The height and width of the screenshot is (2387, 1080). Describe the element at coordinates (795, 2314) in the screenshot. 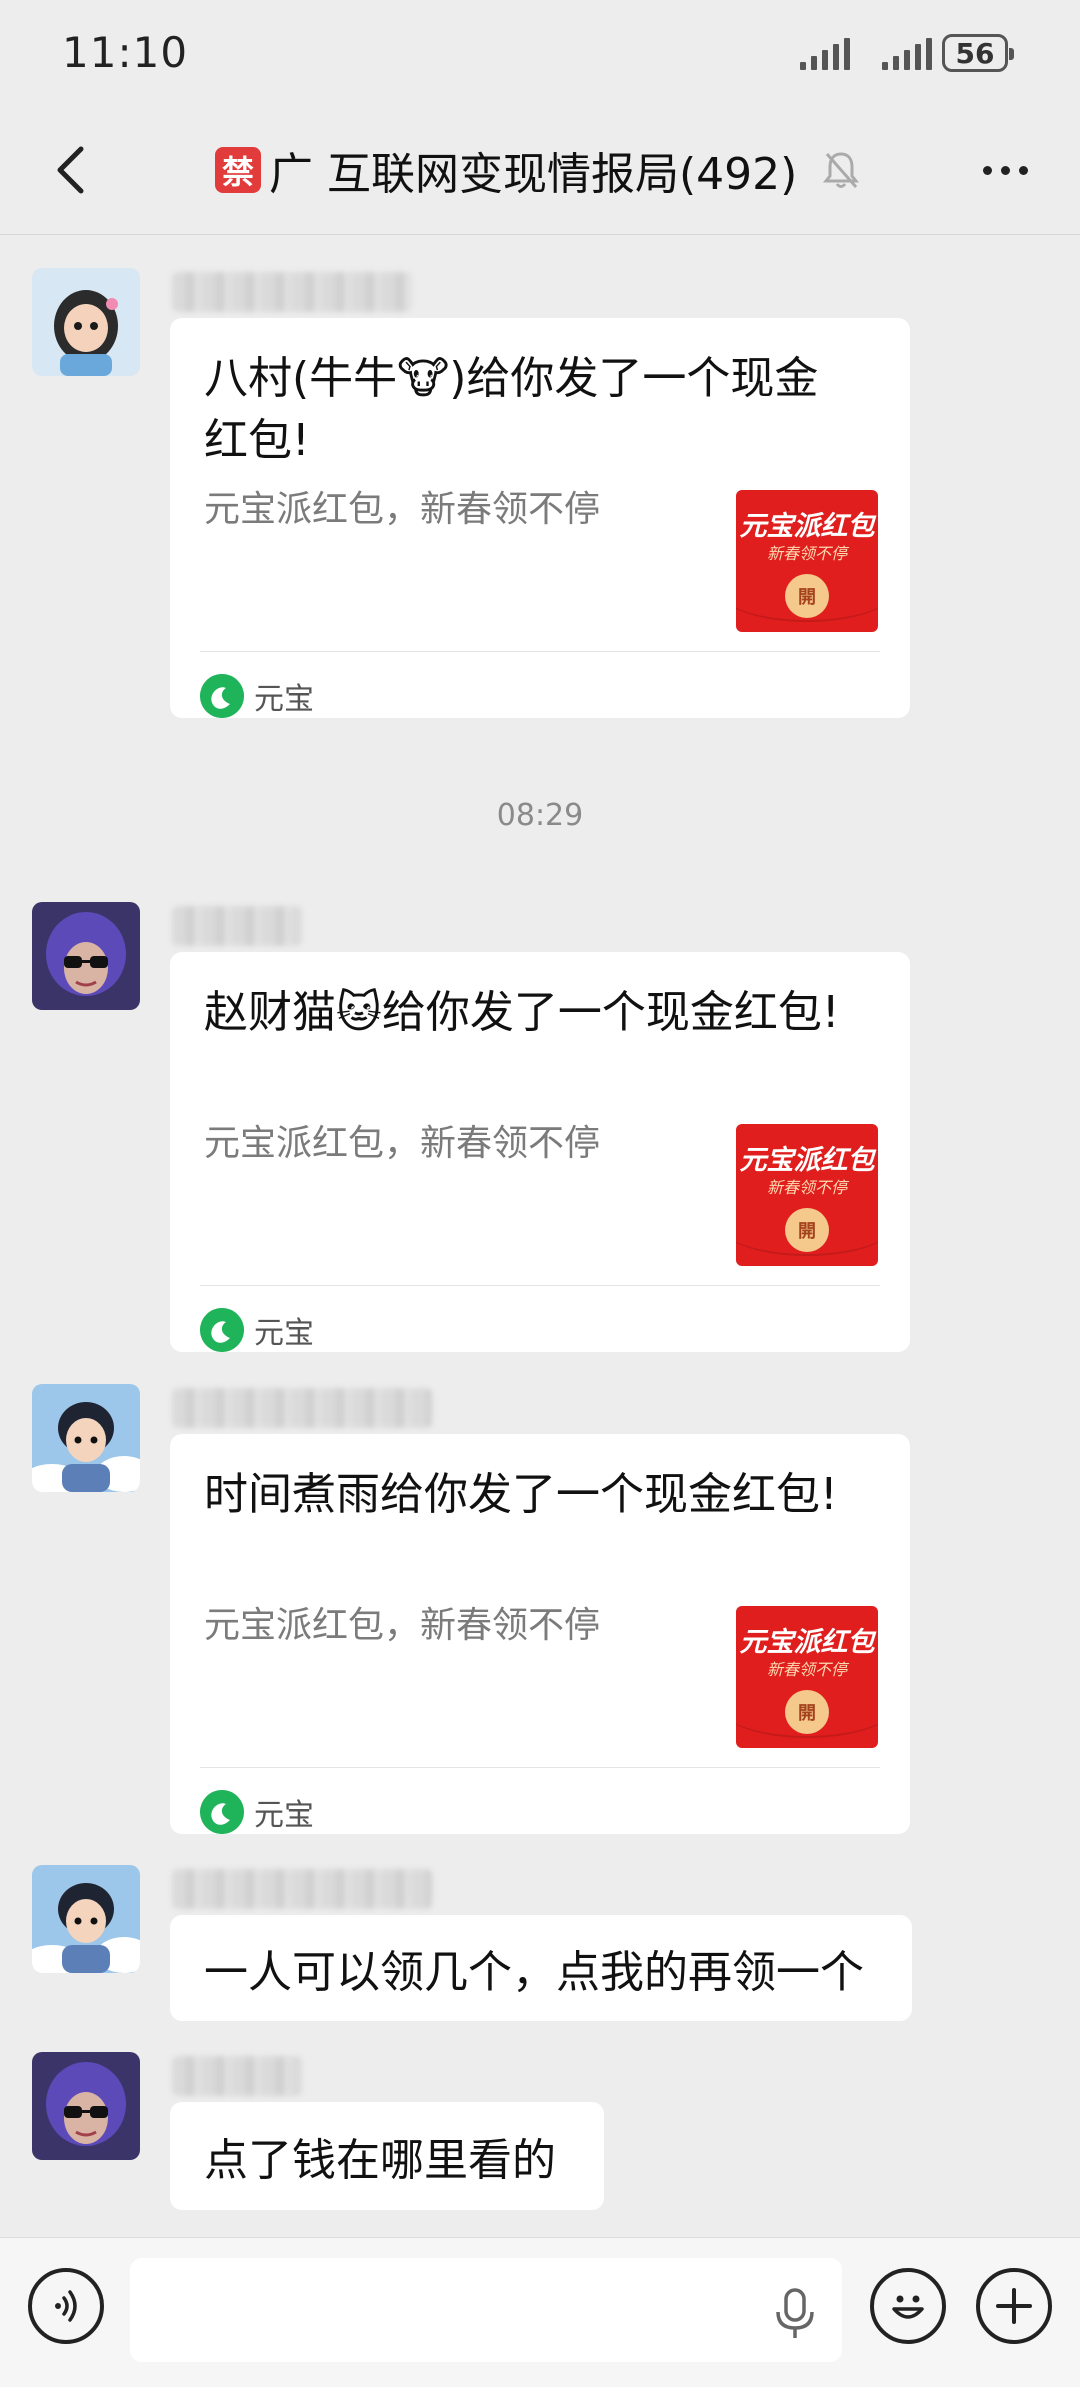

I see `mic-icon` at that location.